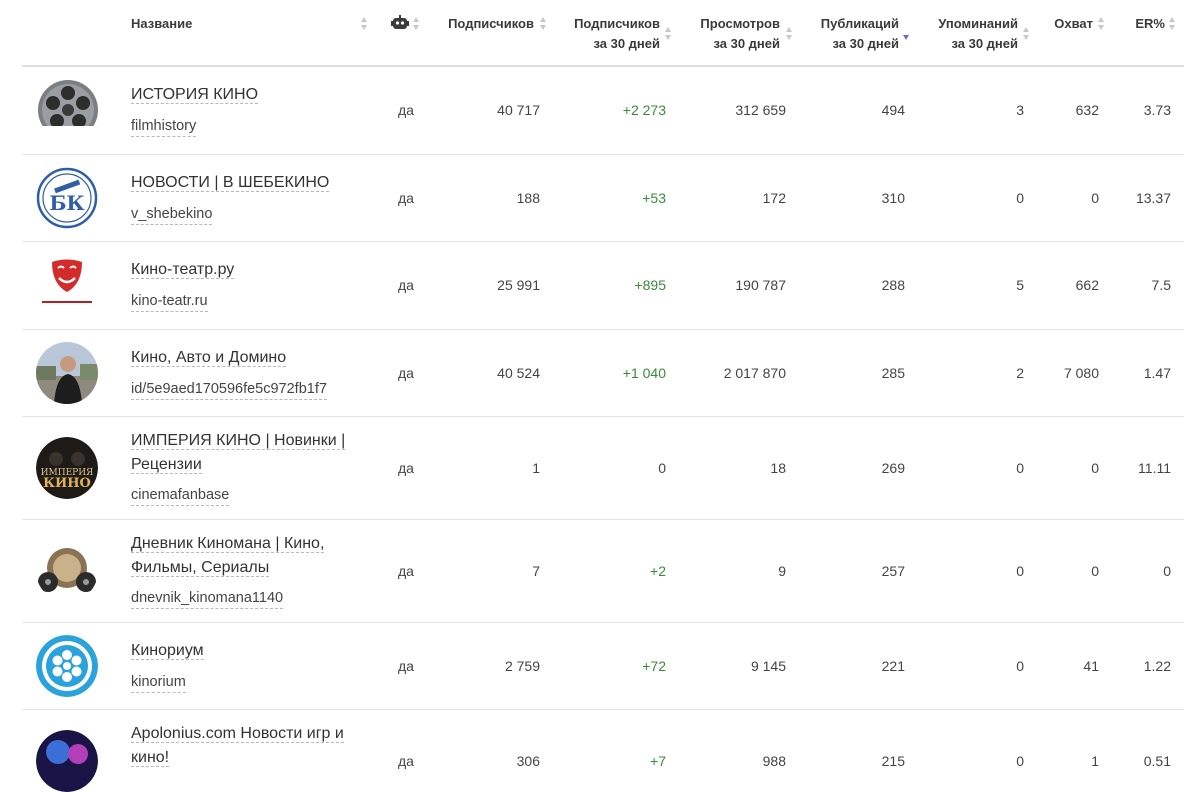 This screenshot has width=1200, height=792. I want to click on subscribers-cell: 188, so click(528, 198).